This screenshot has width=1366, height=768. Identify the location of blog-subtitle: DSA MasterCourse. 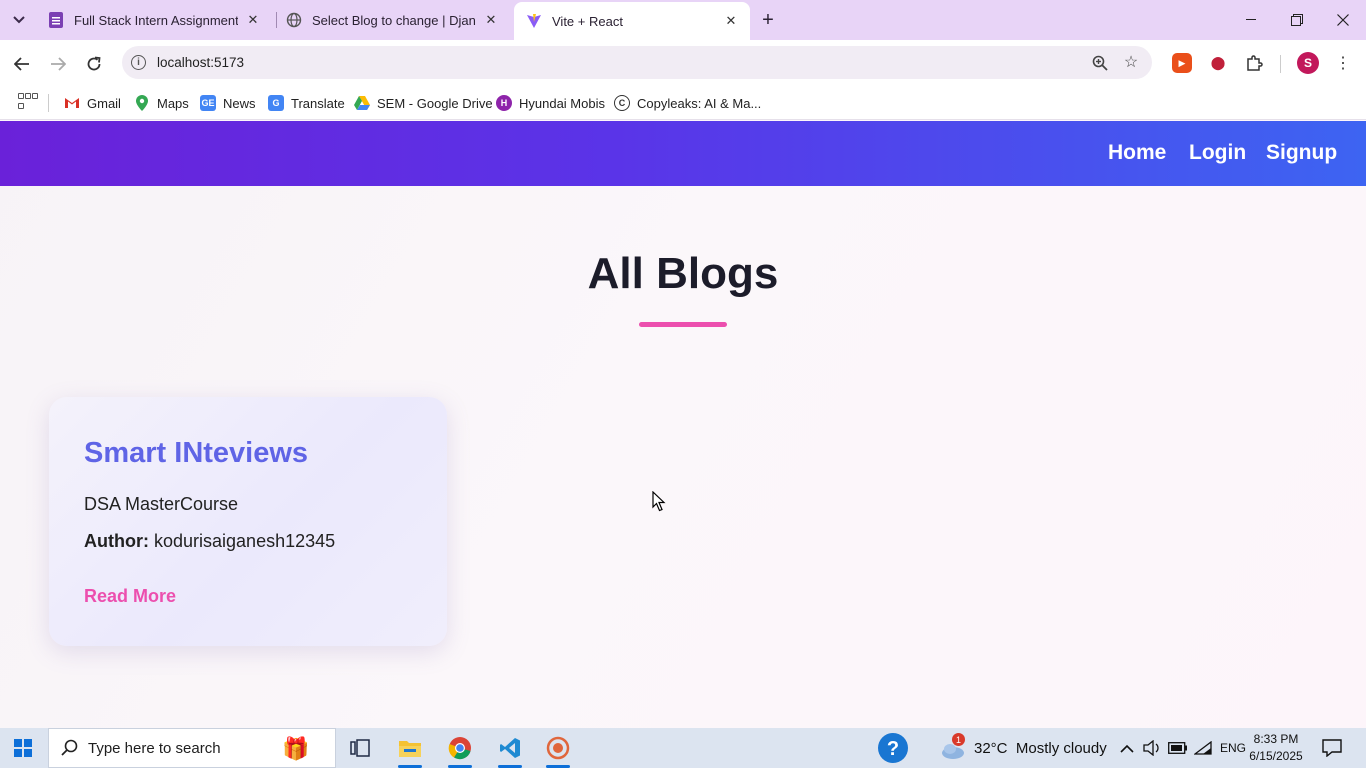
(161, 504).